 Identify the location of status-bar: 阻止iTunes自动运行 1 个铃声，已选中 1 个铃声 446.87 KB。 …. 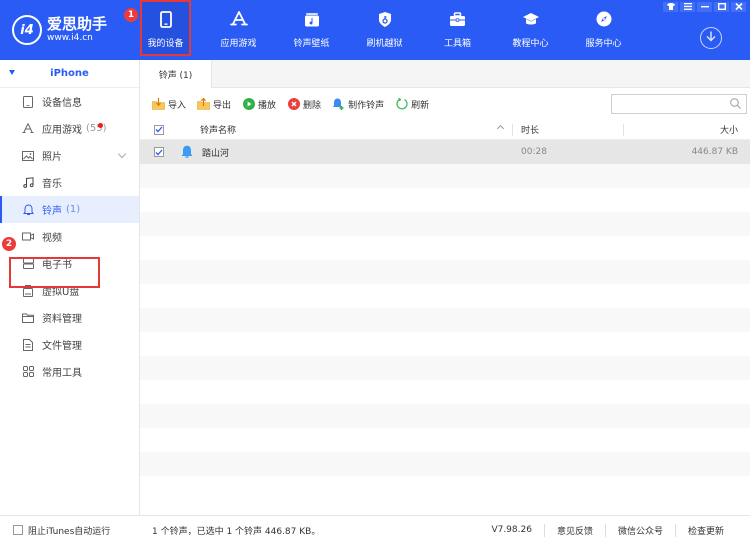
(375, 529).